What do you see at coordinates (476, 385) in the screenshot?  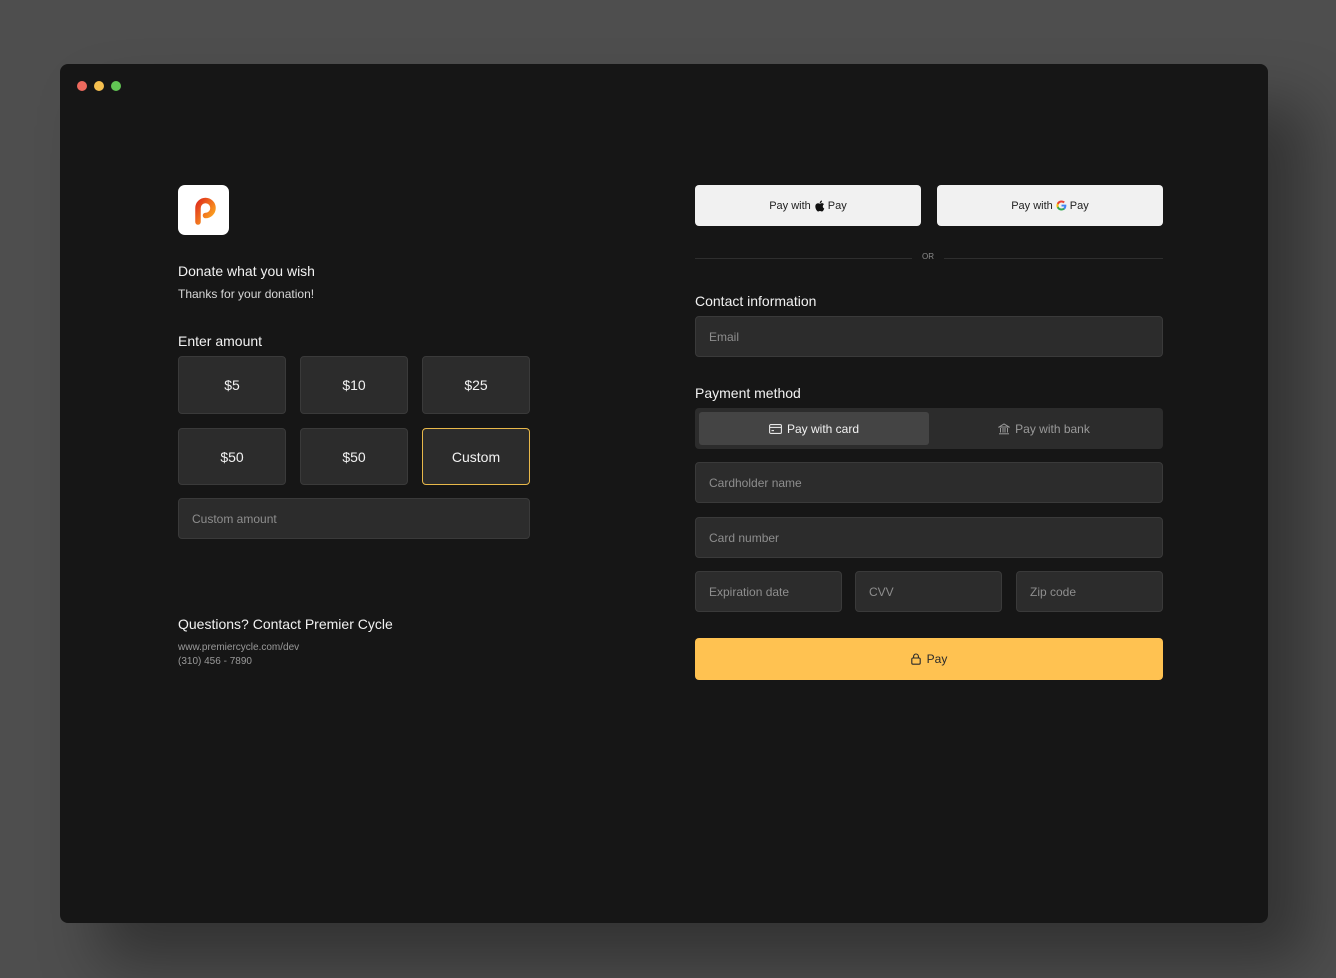 I see `amount-button-25: $25` at bounding box center [476, 385].